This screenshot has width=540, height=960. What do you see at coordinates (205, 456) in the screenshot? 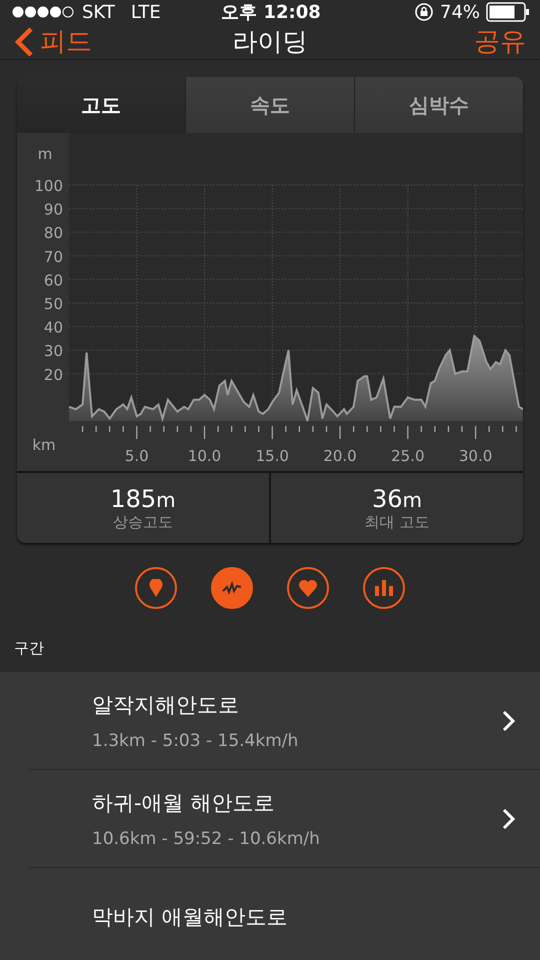
I see `x-axis-label: 10.0` at bounding box center [205, 456].